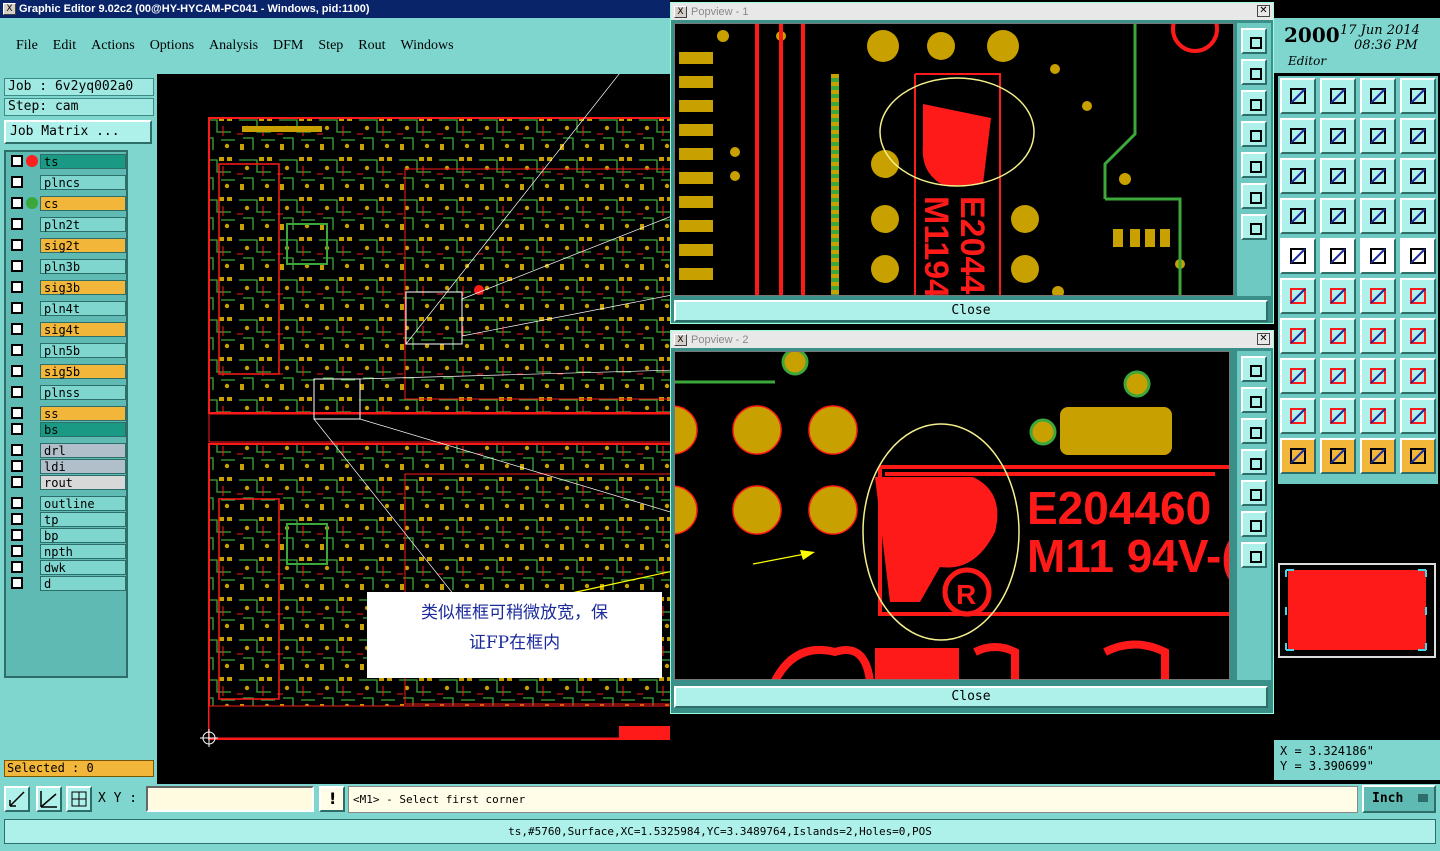 The image size is (1440, 851). Describe the element at coordinates (1298, 416) in the screenshot. I see `triangle-button` at that location.